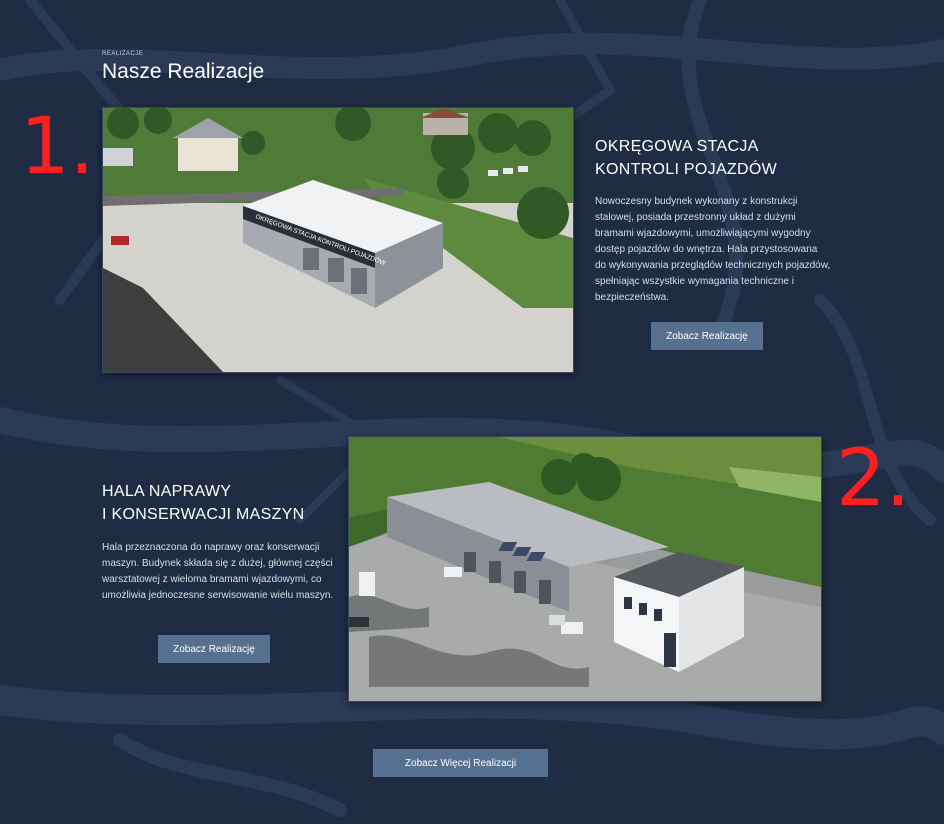 The image size is (944, 824). What do you see at coordinates (677, 146) in the screenshot?
I see `project-1-title-line1: OKRĘGOWA STACJA` at bounding box center [677, 146].